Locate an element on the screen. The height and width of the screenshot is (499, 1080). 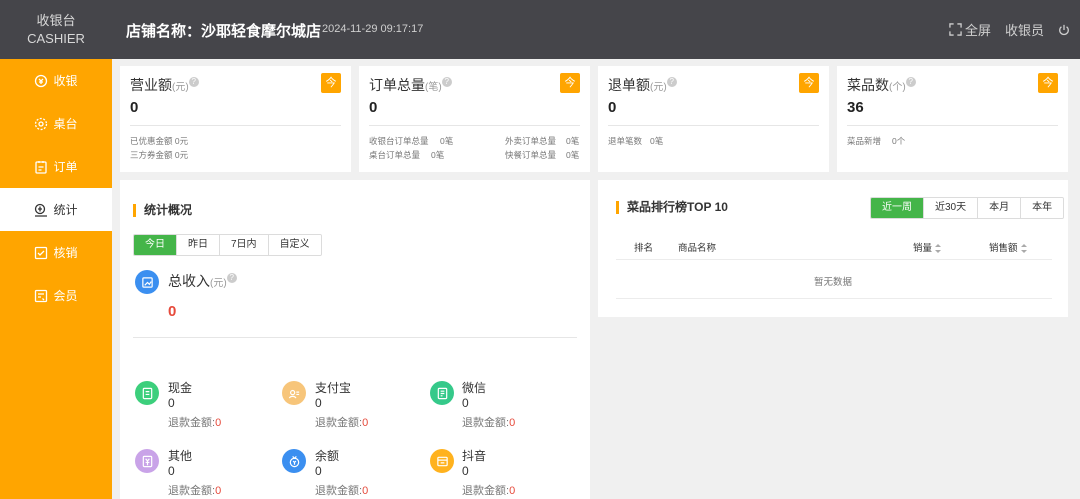
dishes-card: 菜品数(个)? 今 36 菜品新增 0个 is located at coordinates (952, 119).